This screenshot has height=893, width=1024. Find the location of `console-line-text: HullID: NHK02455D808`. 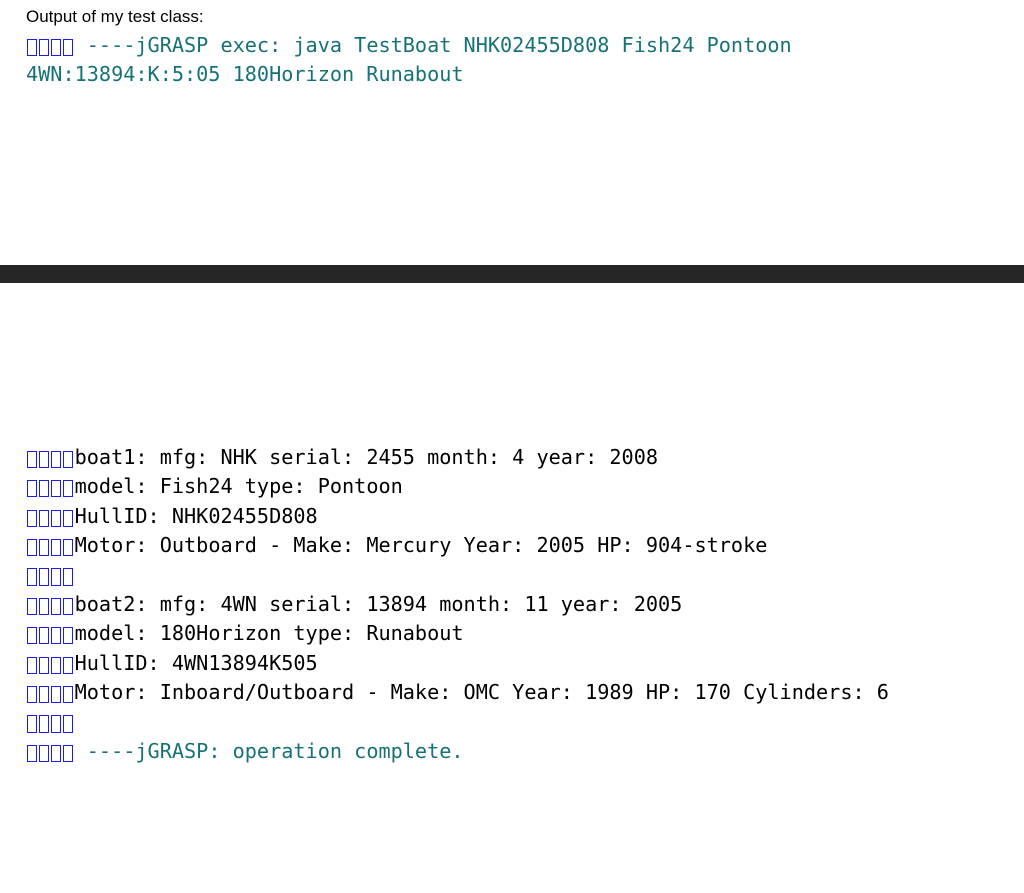

console-line-text: HullID: NHK02455D808 is located at coordinates (196, 515).